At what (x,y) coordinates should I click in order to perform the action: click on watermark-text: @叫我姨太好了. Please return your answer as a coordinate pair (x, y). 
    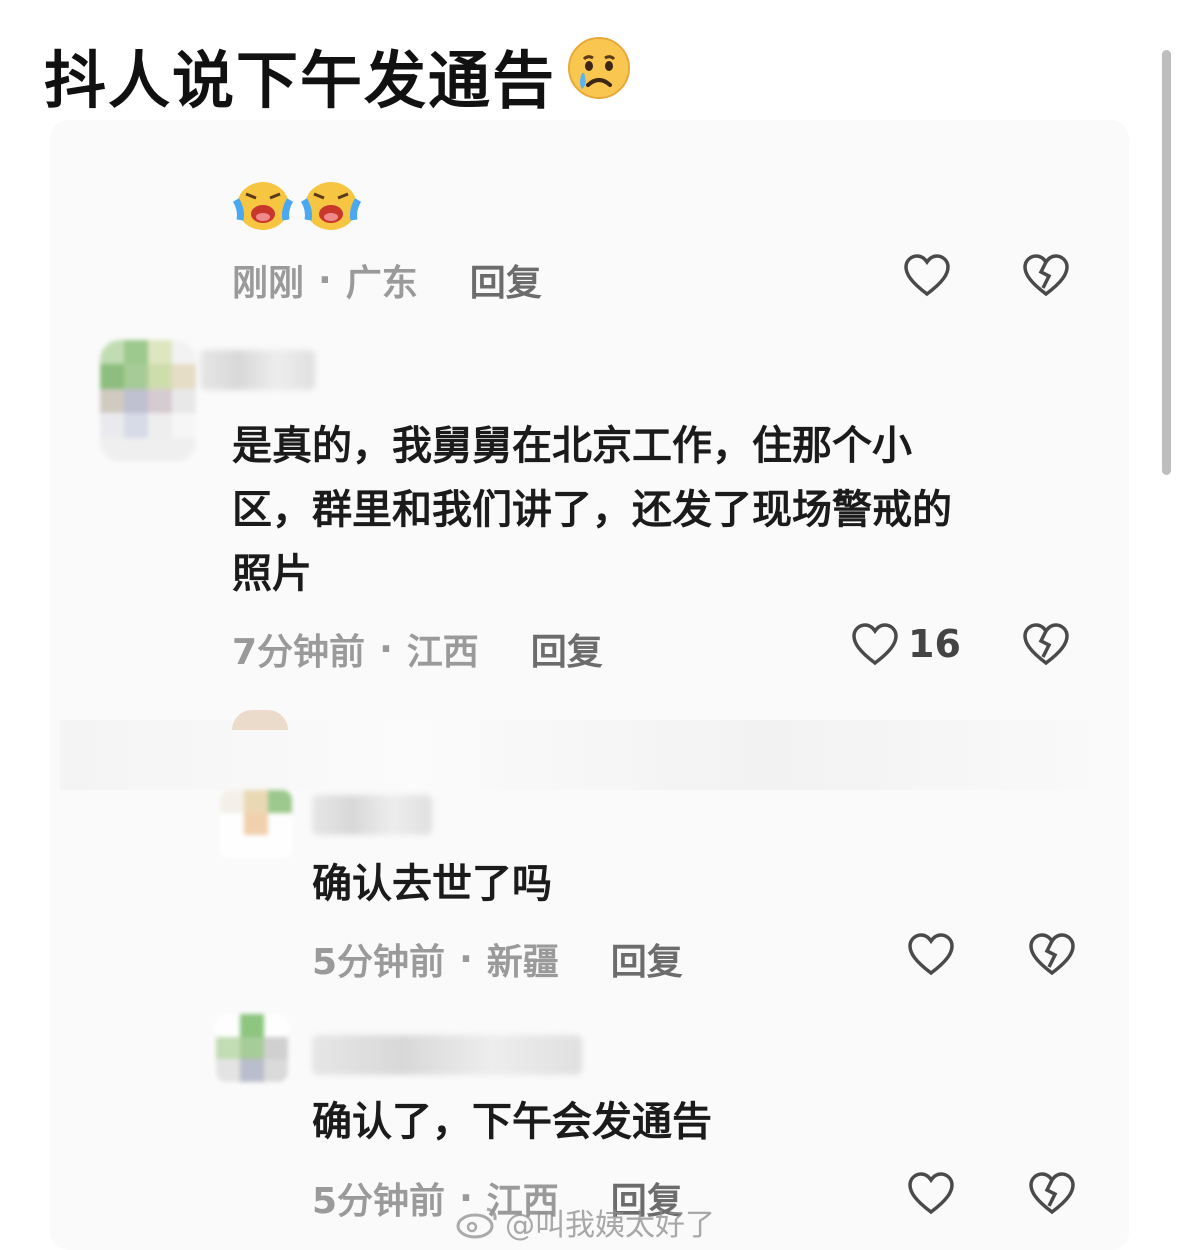
    Looking at the image, I should click on (610, 1225).